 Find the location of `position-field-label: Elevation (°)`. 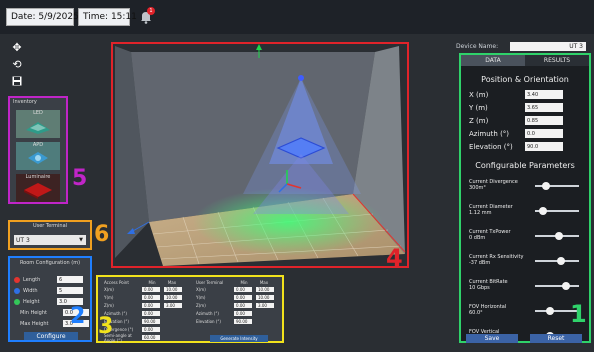

position-field-label: Elevation (°) is located at coordinates (491, 146).